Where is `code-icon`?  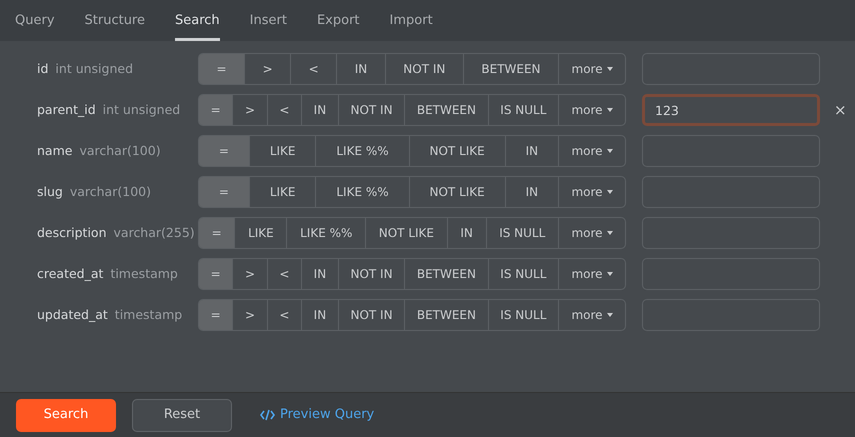 code-icon is located at coordinates (267, 415).